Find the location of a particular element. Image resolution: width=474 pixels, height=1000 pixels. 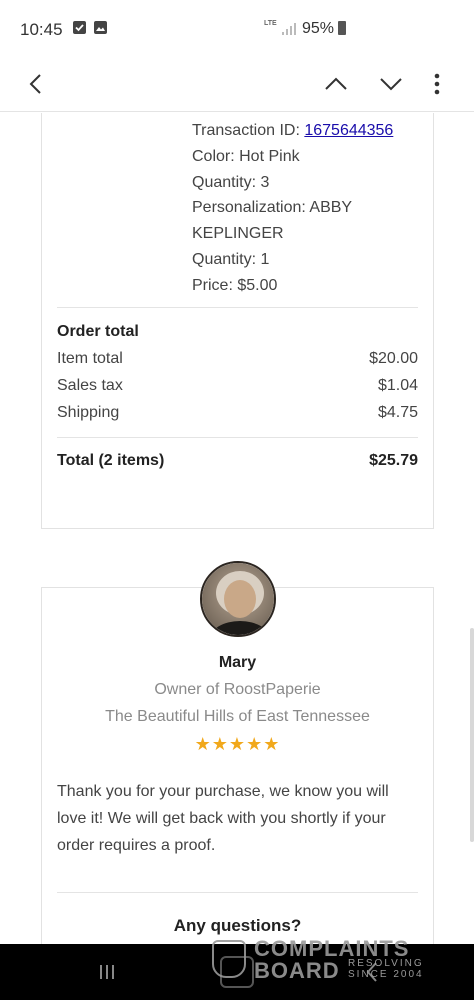

grand-total-label: Total (2 items) is located at coordinates (111, 460).